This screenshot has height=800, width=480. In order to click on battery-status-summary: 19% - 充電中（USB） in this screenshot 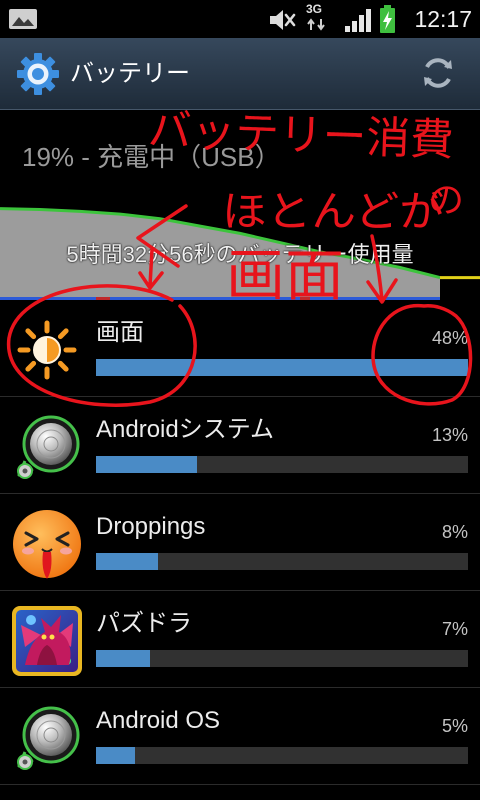, I will do `click(240, 155)`.